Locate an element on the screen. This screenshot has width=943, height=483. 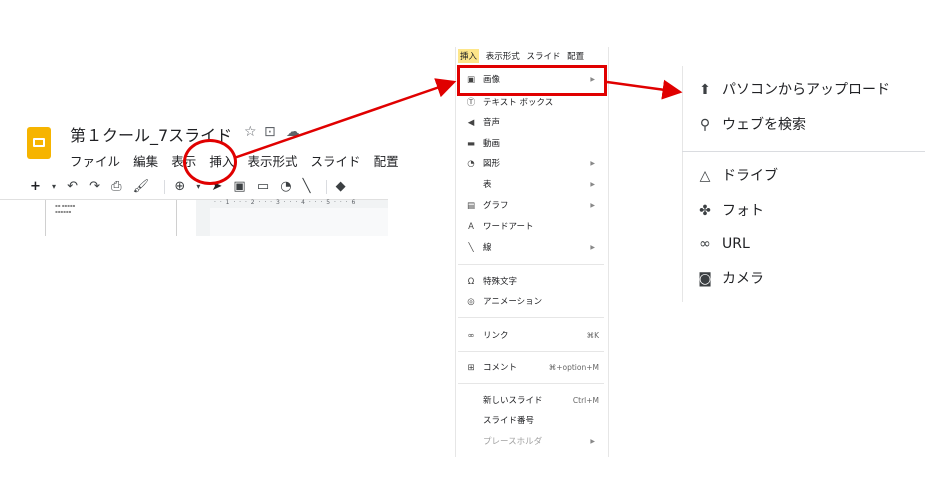
arrow-to-image-item is located at coordinates (345, 119).